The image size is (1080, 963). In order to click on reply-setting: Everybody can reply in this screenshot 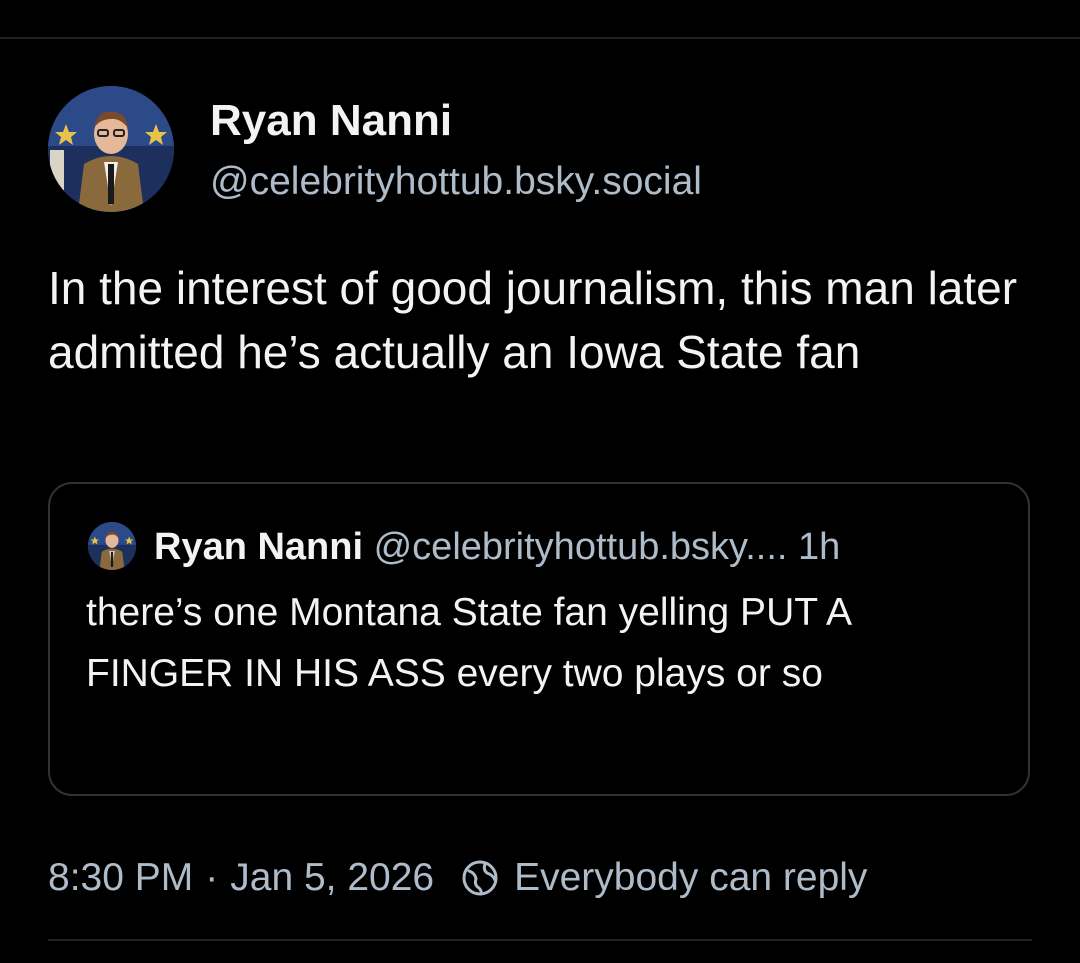, I will do `click(663, 878)`.